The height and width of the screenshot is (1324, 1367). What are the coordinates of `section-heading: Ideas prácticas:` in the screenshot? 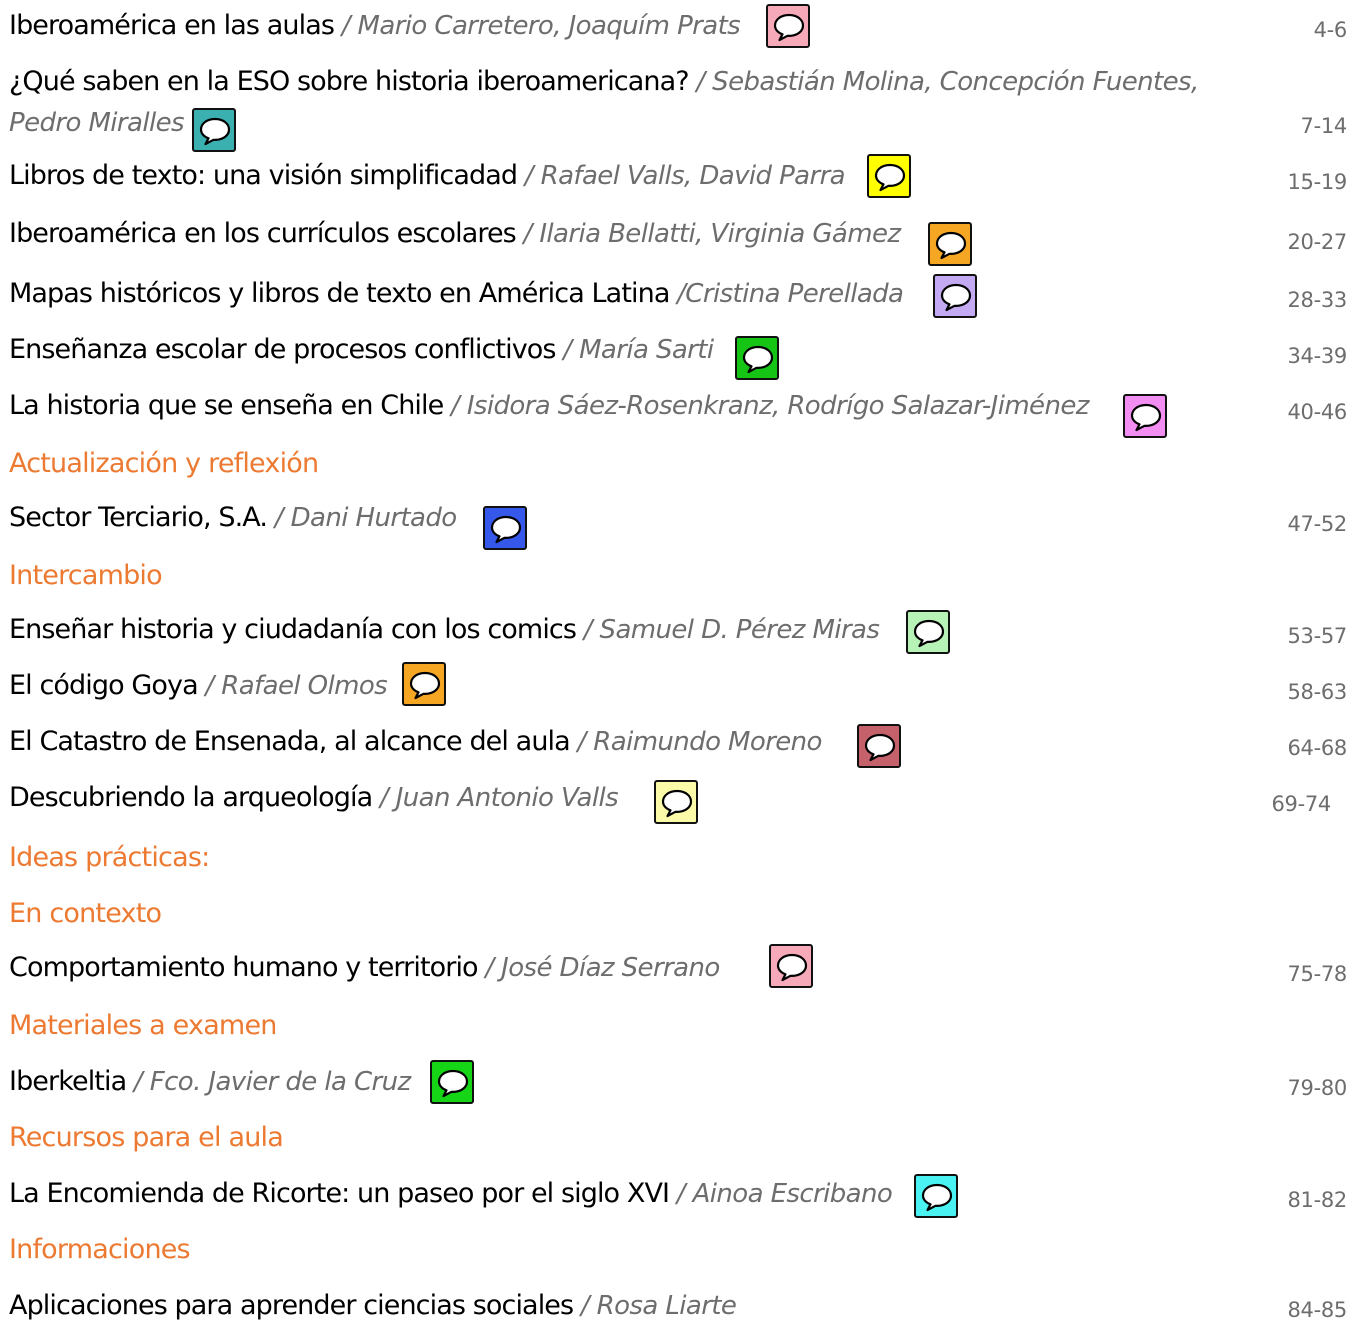 It's located at (109, 857).